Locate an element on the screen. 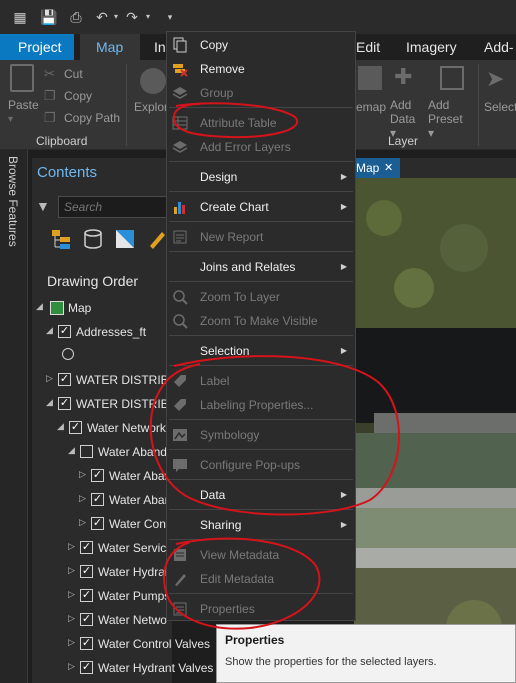 The height and width of the screenshot is (683, 516). menu-item-zoom-to-layer: Zoom To Layer is located at coordinates (261, 297).